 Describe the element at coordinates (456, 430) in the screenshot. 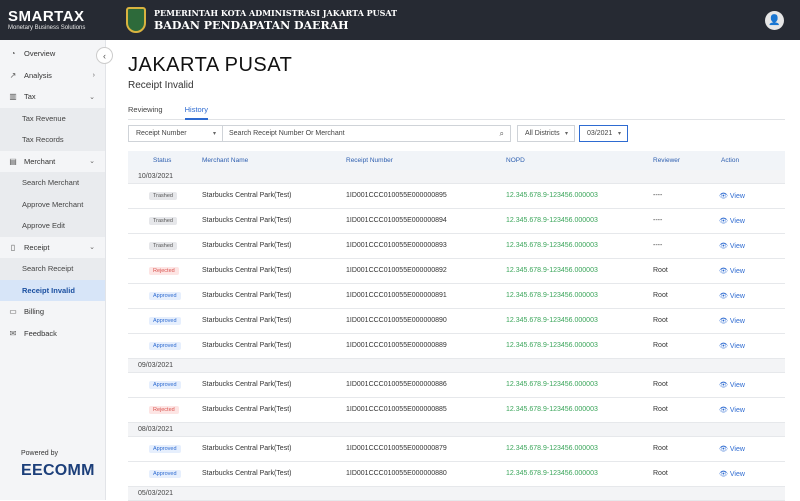

I see `date-group-header: 08/03/2021` at that location.